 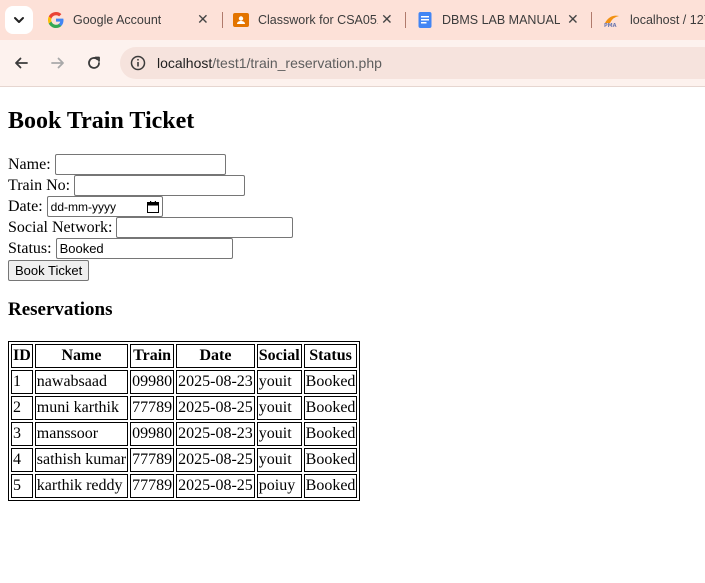 I want to click on svg-text: PMA, so click(x=610, y=25).